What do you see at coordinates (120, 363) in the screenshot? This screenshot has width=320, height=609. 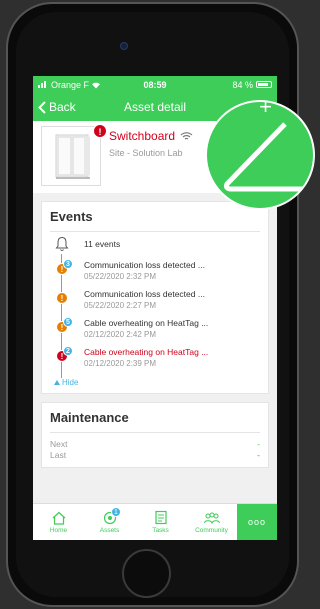 I see `event-date: 02/12/2020 2:39 PM` at bounding box center [120, 363].